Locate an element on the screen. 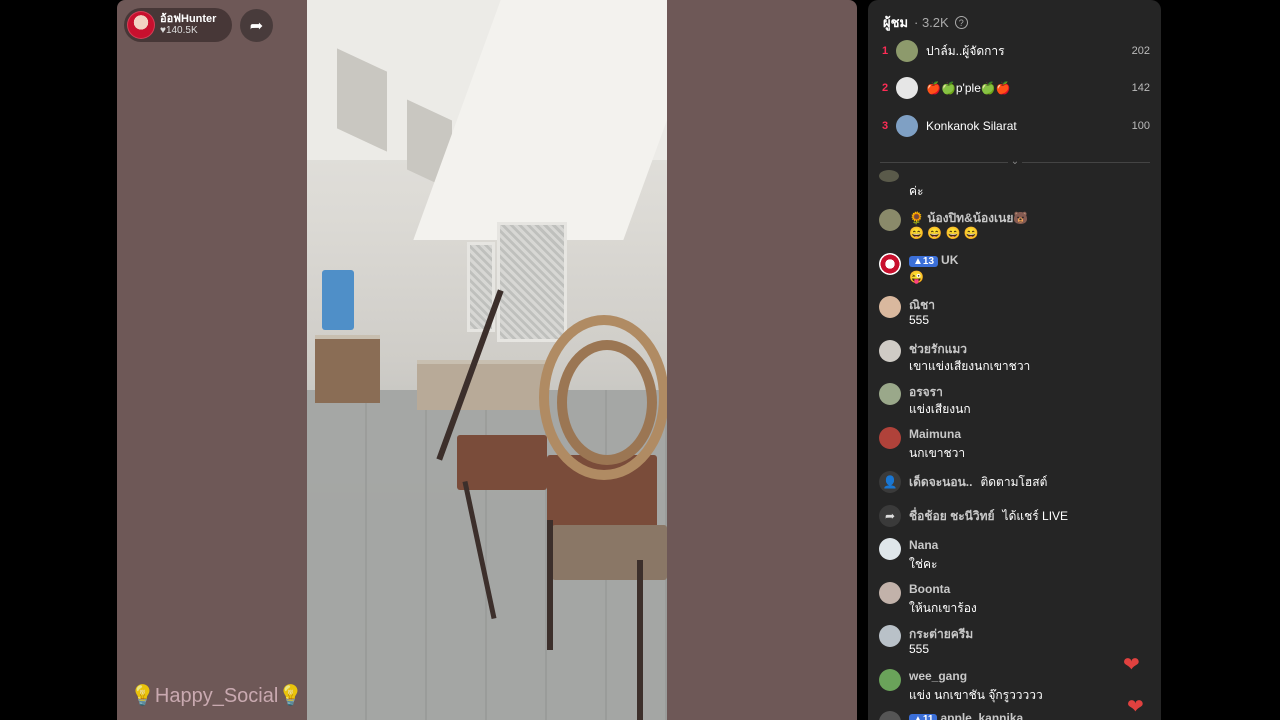 The width and height of the screenshot is (1280, 720). host-name: อ้อฟHunter is located at coordinates (188, 19).